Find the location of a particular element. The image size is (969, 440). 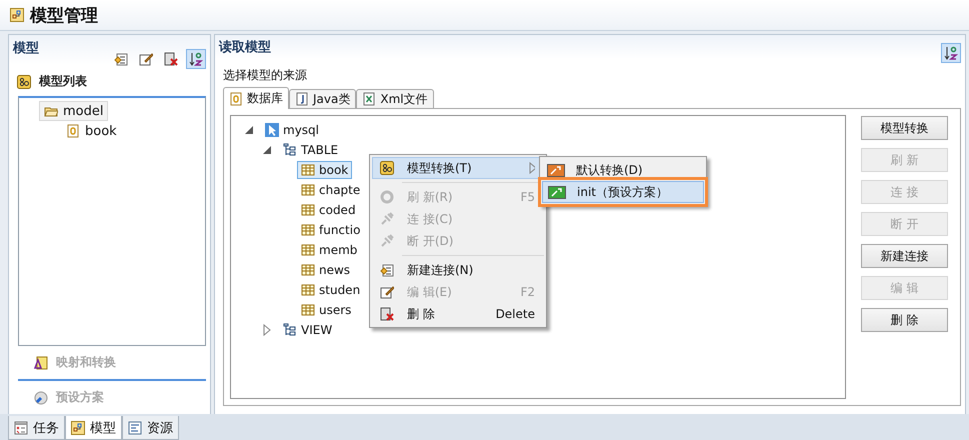

tree-item: studen is located at coordinates (330, 290).